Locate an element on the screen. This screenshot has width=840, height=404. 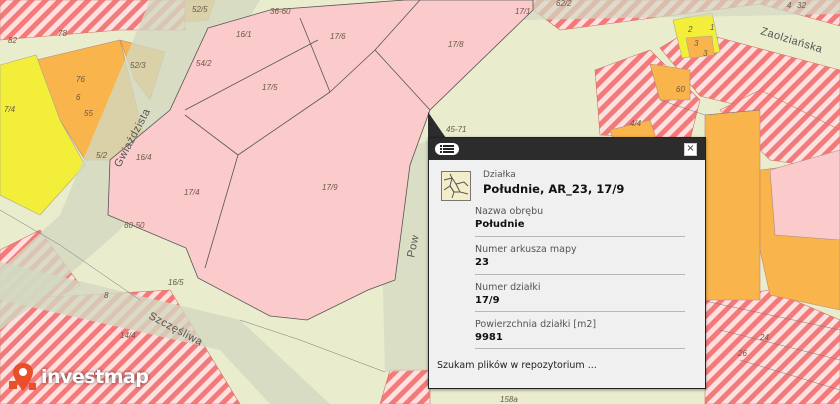
parcel-label: 17/6 is located at coordinates (338, 36).